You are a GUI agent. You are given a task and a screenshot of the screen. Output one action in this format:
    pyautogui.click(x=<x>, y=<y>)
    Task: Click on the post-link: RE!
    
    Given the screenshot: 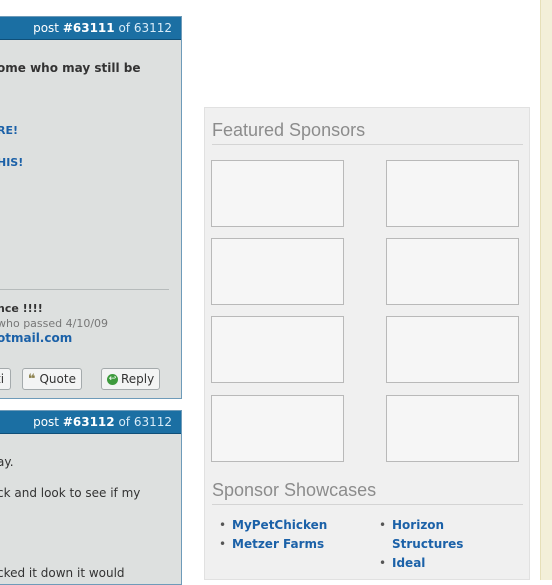 What is the action you would take?
    pyautogui.click(x=9, y=130)
    